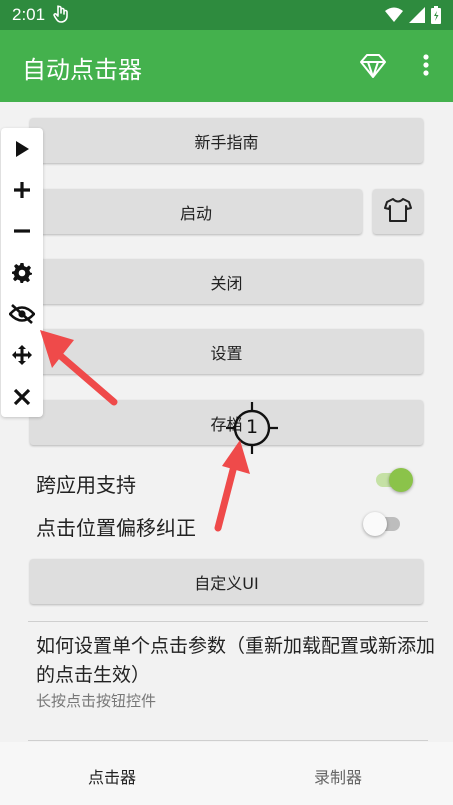 This screenshot has height=805, width=453. I want to click on settings-button: 设置, so click(226, 351).